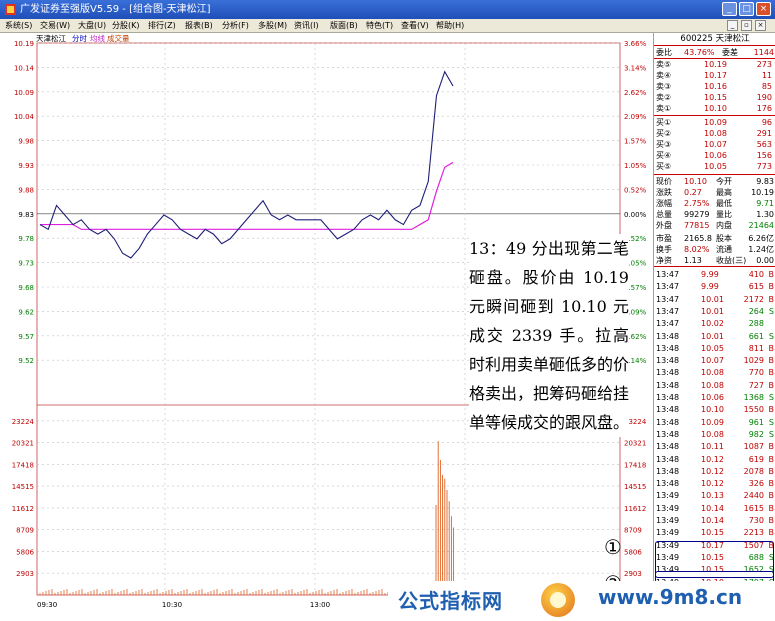 The height and width of the screenshot is (621, 775). Describe the element at coordinates (55, 25) in the screenshot. I see `menu-item-1: 交易(W)` at that location.